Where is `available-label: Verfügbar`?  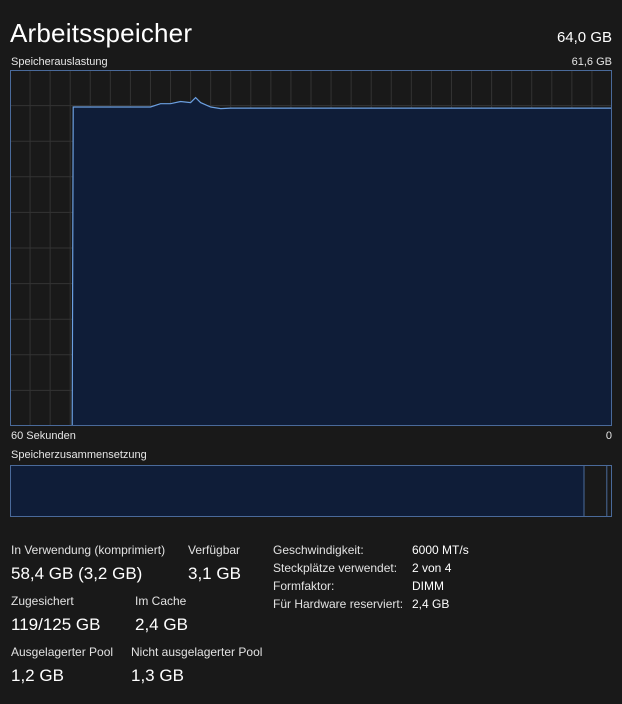 available-label: Verfügbar is located at coordinates (214, 550).